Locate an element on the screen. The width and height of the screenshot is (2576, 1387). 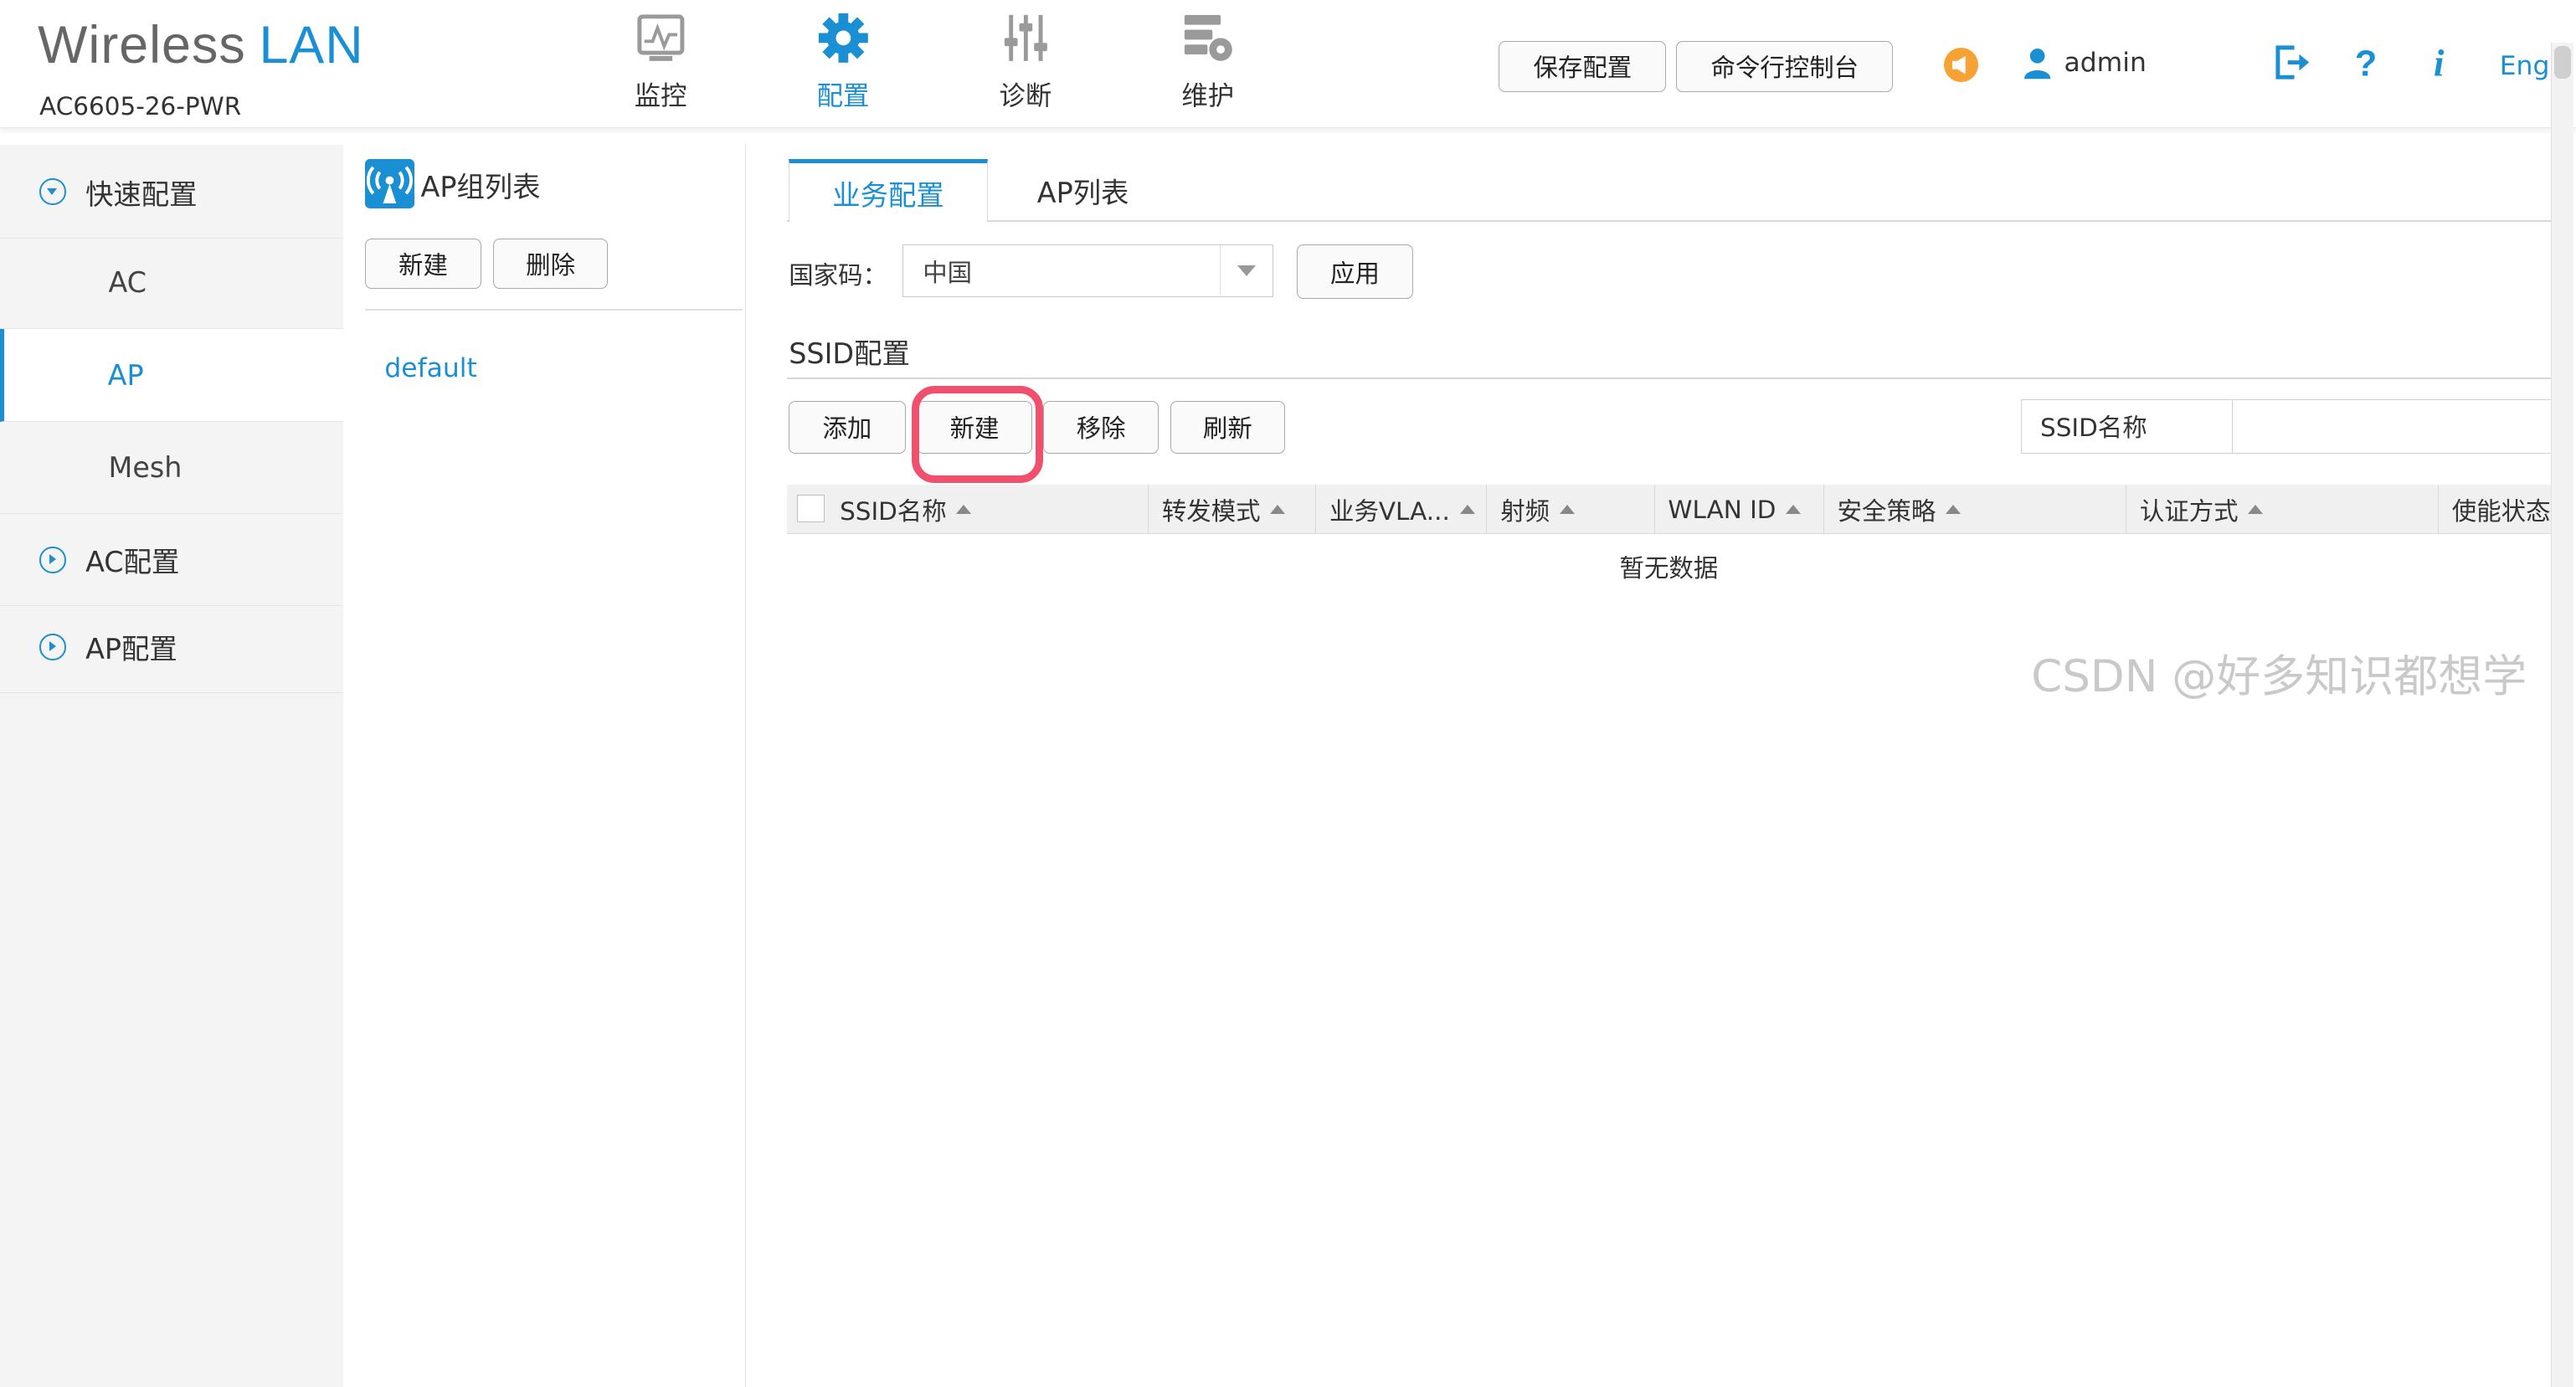
column-label: 安全策略 is located at coordinates (1887, 511).